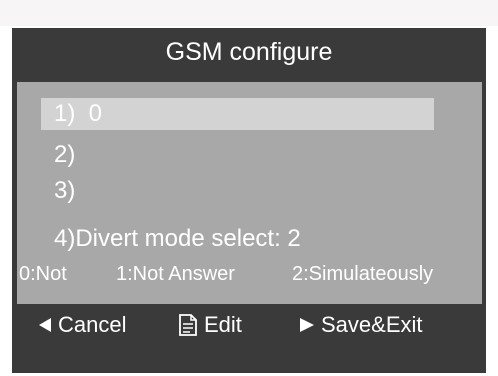 The height and width of the screenshot is (376, 498). Describe the element at coordinates (249, 360) in the screenshot. I see `bottom-bar` at that location.